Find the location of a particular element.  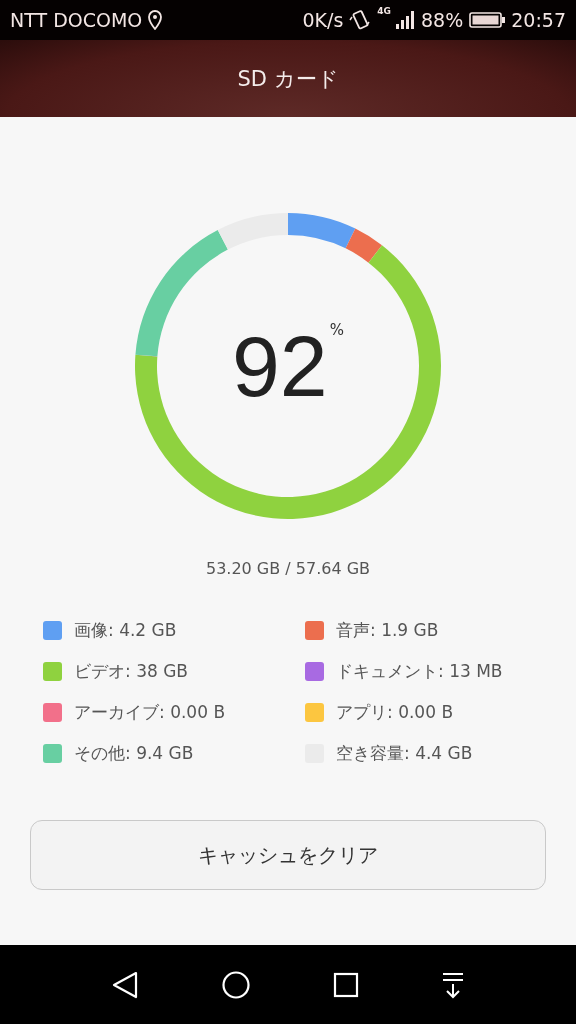

location-pin-icon is located at coordinates (155, 20).